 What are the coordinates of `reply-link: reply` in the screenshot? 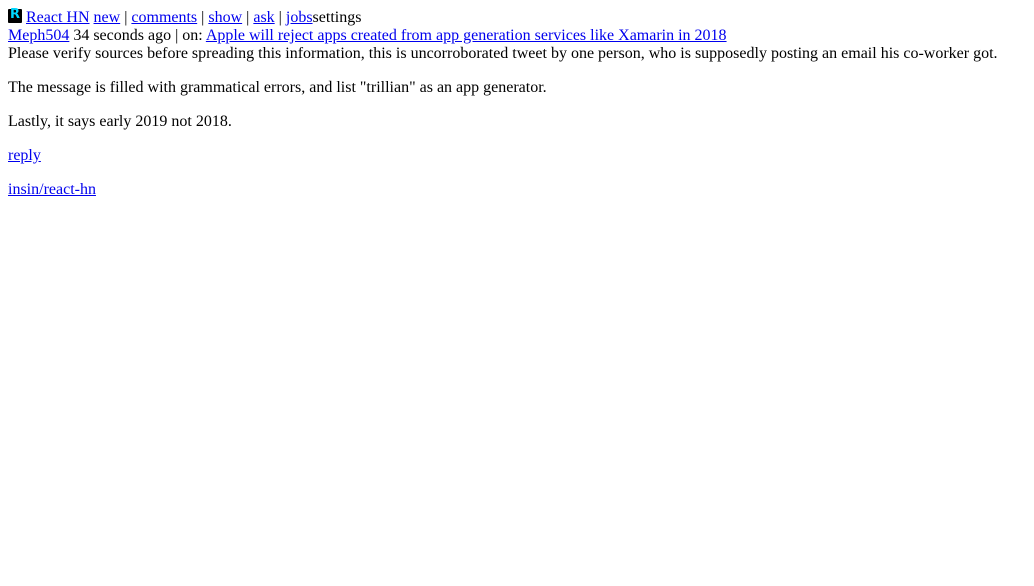 It's located at (24, 155).